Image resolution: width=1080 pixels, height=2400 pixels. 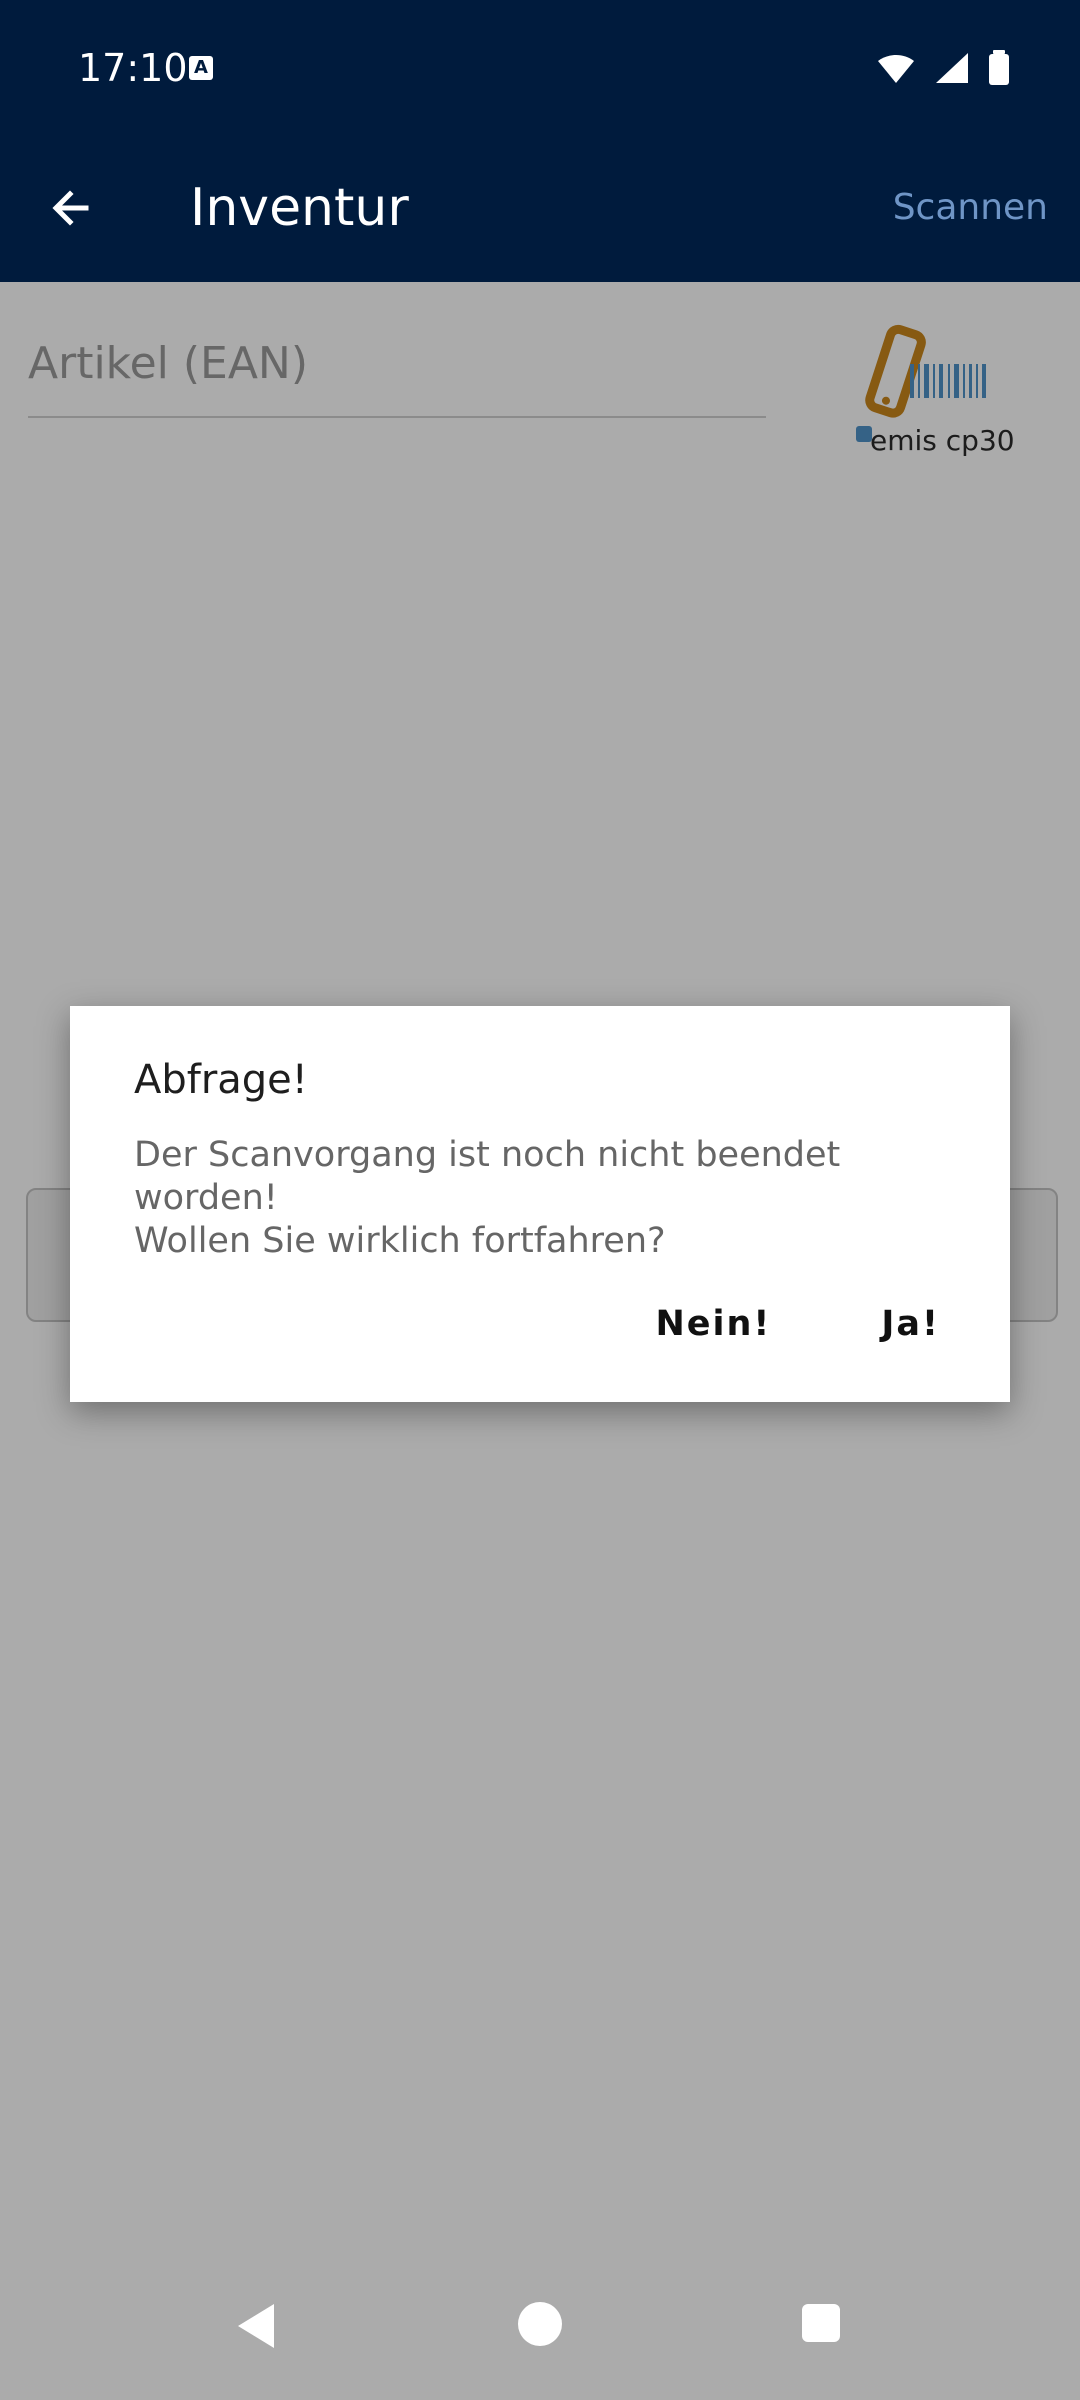 What do you see at coordinates (540, 2324) in the screenshot?
I see `nav-home-icon` at bounding box center [540, 2324].